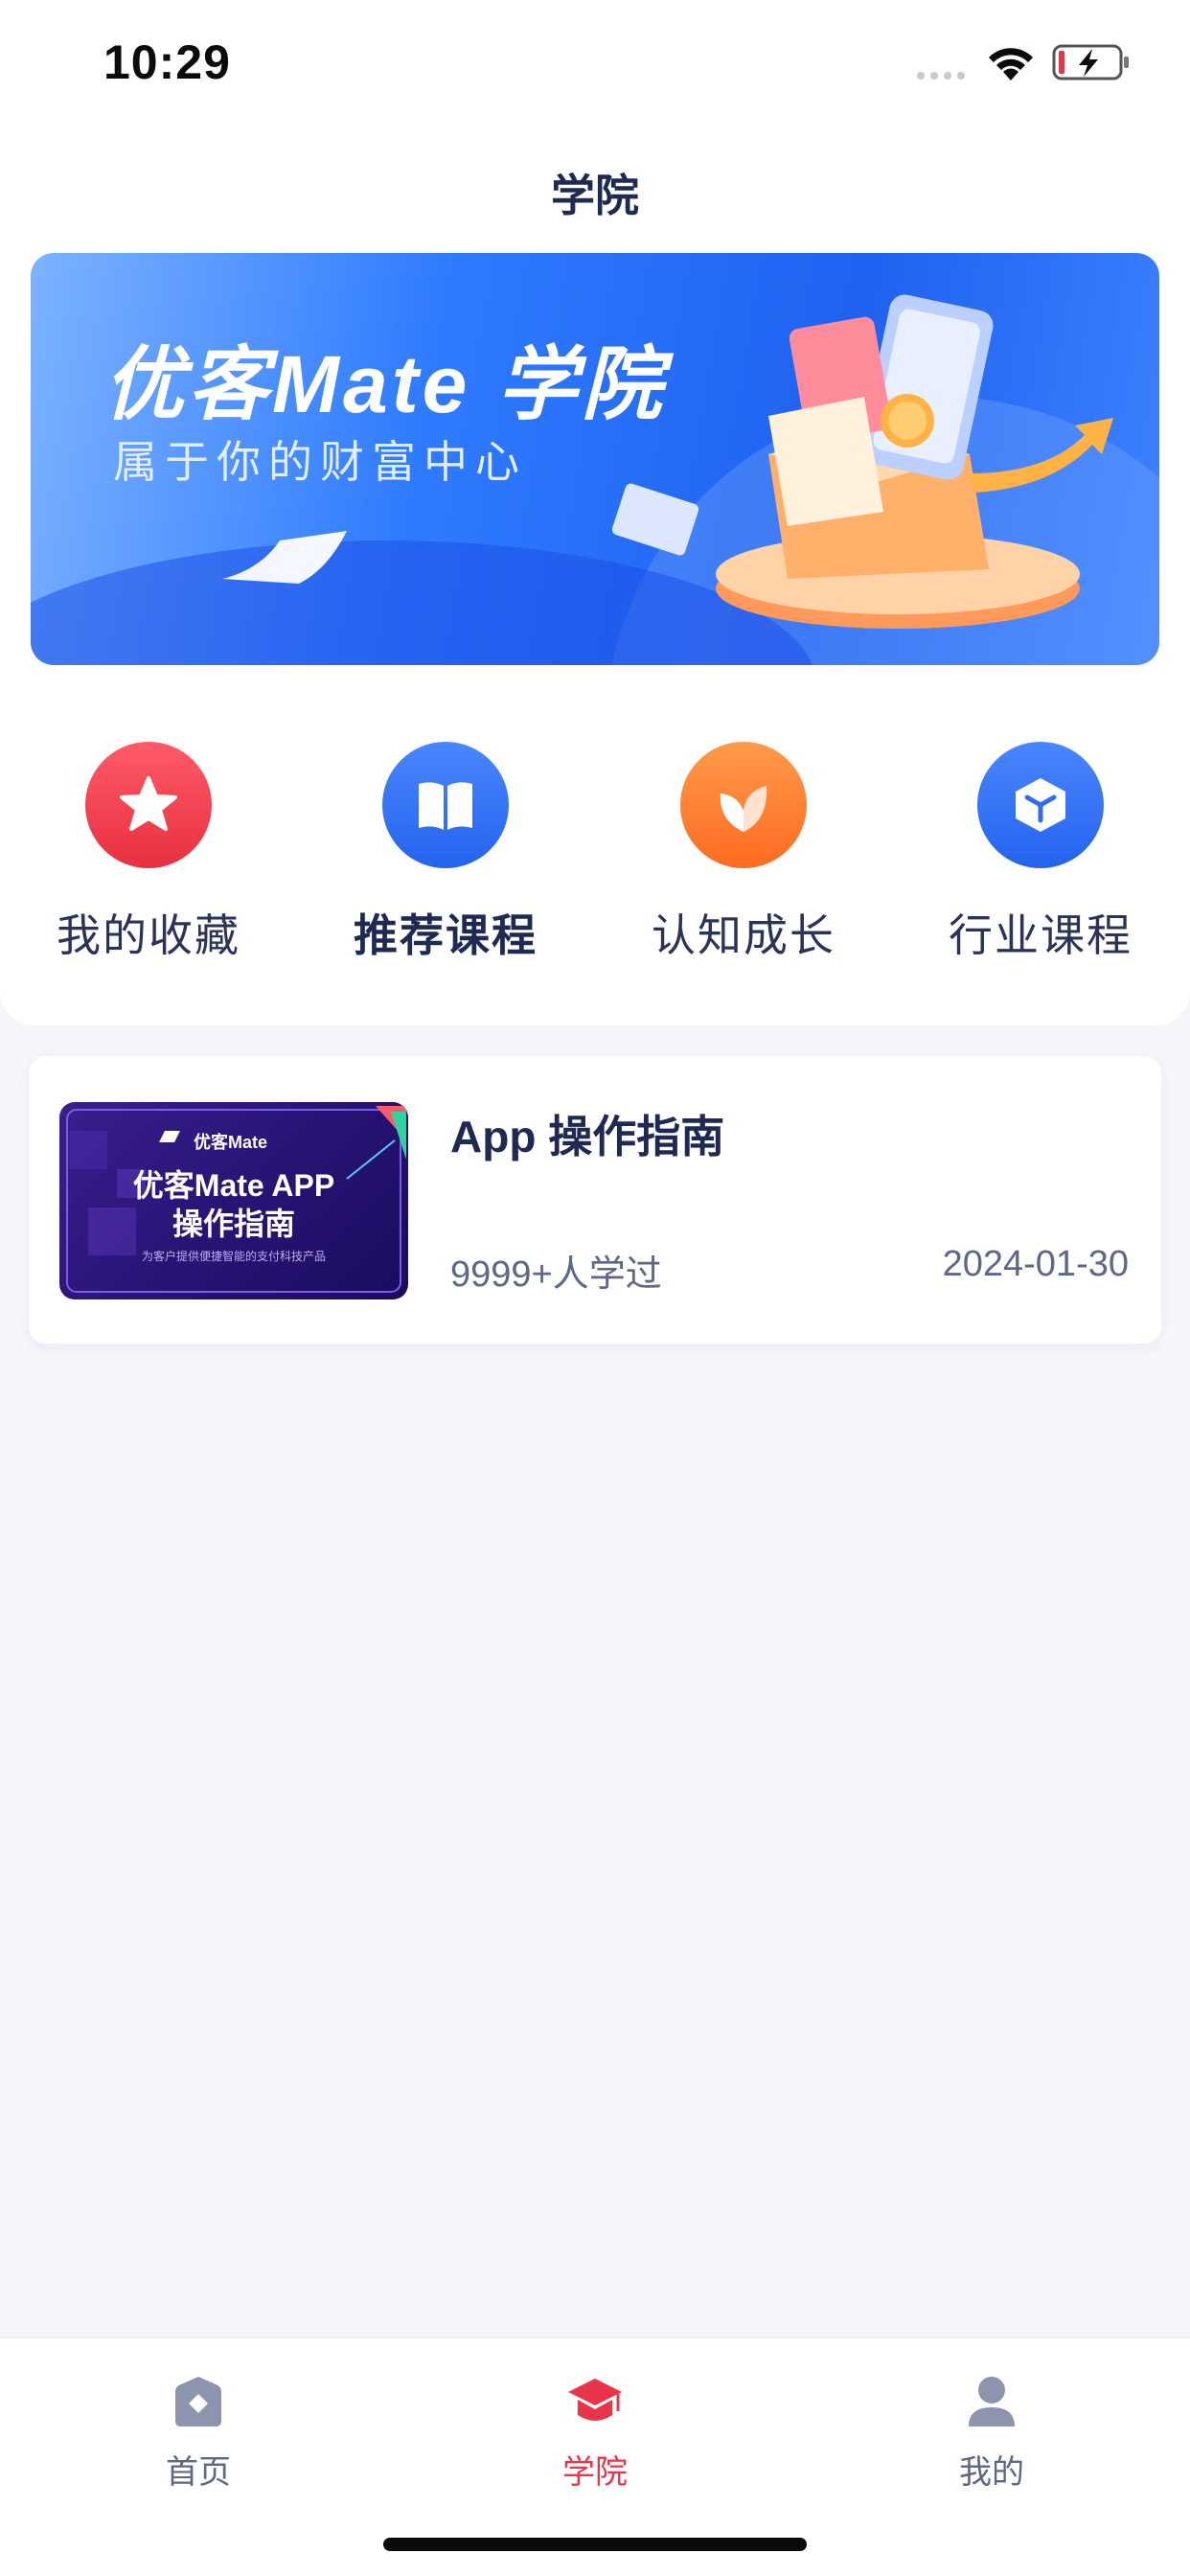 This screenshot has width=1190, height=2576. Describe the element at coordinates (595, 2400) in the screenshot. I see `graduation-cap-icon` at that location.